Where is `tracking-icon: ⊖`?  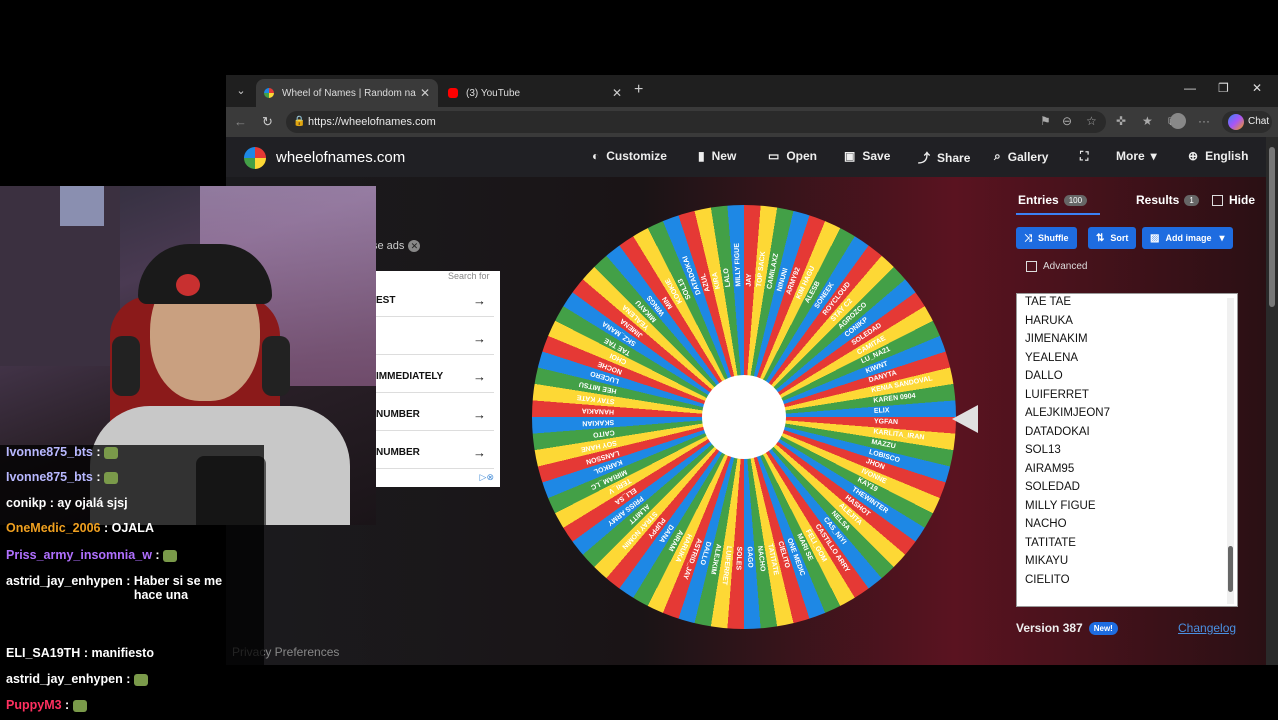
tracking-icon: ⊖ is located at coordinates (1067, 121).